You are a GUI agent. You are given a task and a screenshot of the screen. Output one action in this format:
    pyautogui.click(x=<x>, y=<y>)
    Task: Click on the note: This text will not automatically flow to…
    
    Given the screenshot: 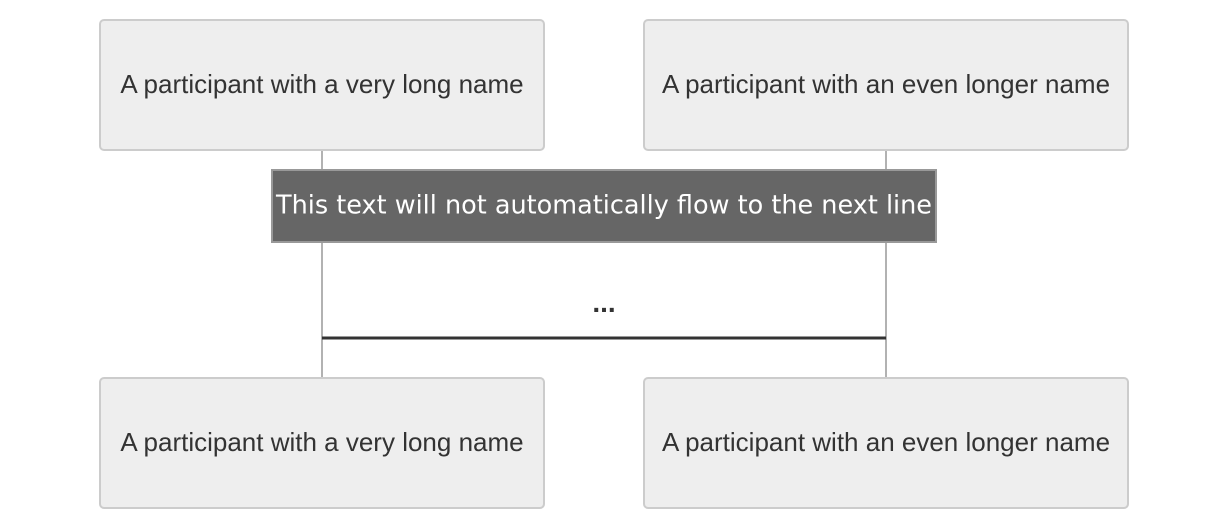 What is the action you would take?
    pyautogui.click(x=604, y=206)
    